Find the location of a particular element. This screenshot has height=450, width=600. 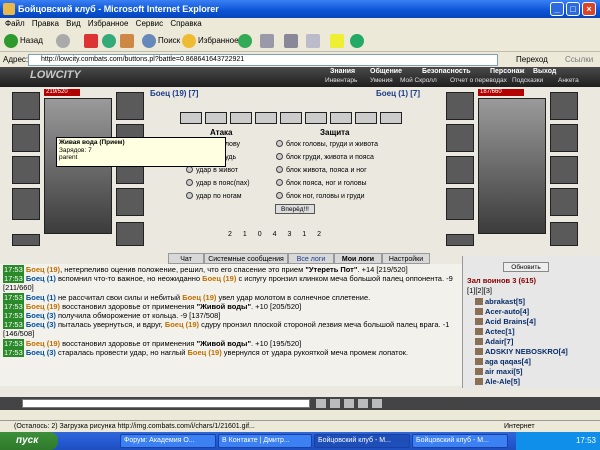

amulet-slot is located at coordinates (26, 138).